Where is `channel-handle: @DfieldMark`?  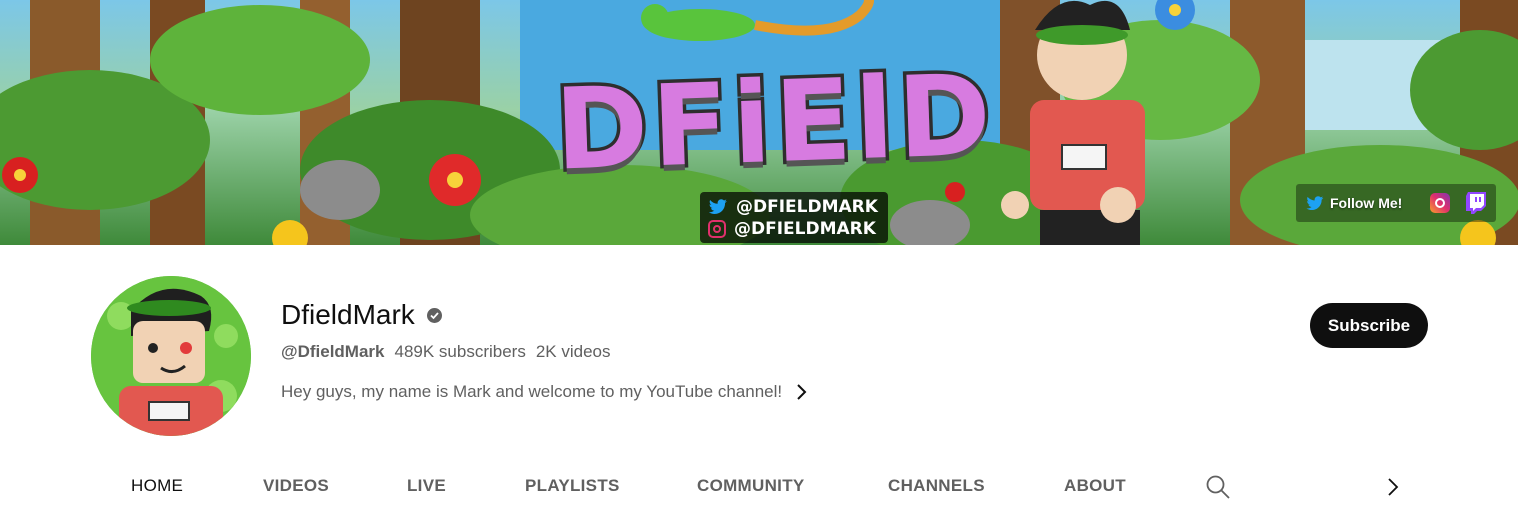
channel-handle: @DfieldMark is located at coordinates (333, 351).